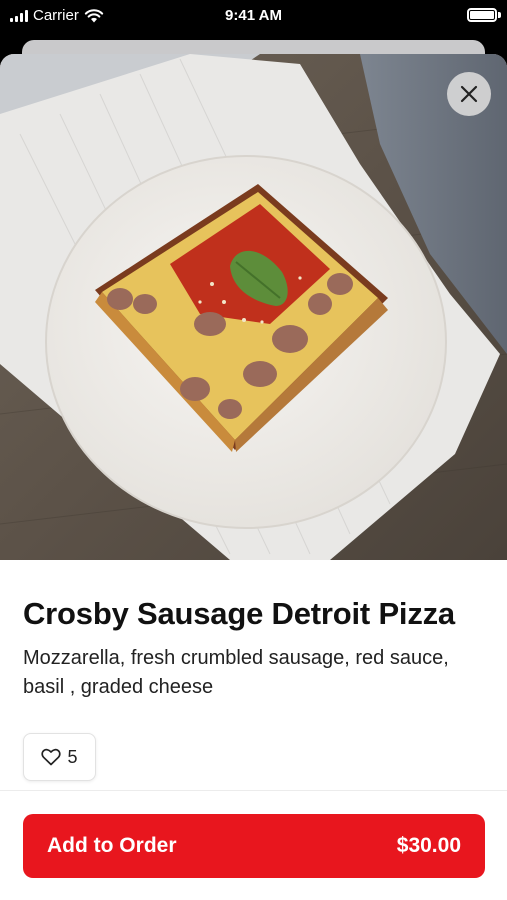 The height and width of the screenshot is (900, 507). I want to click on close-icon, so click(469, 94).